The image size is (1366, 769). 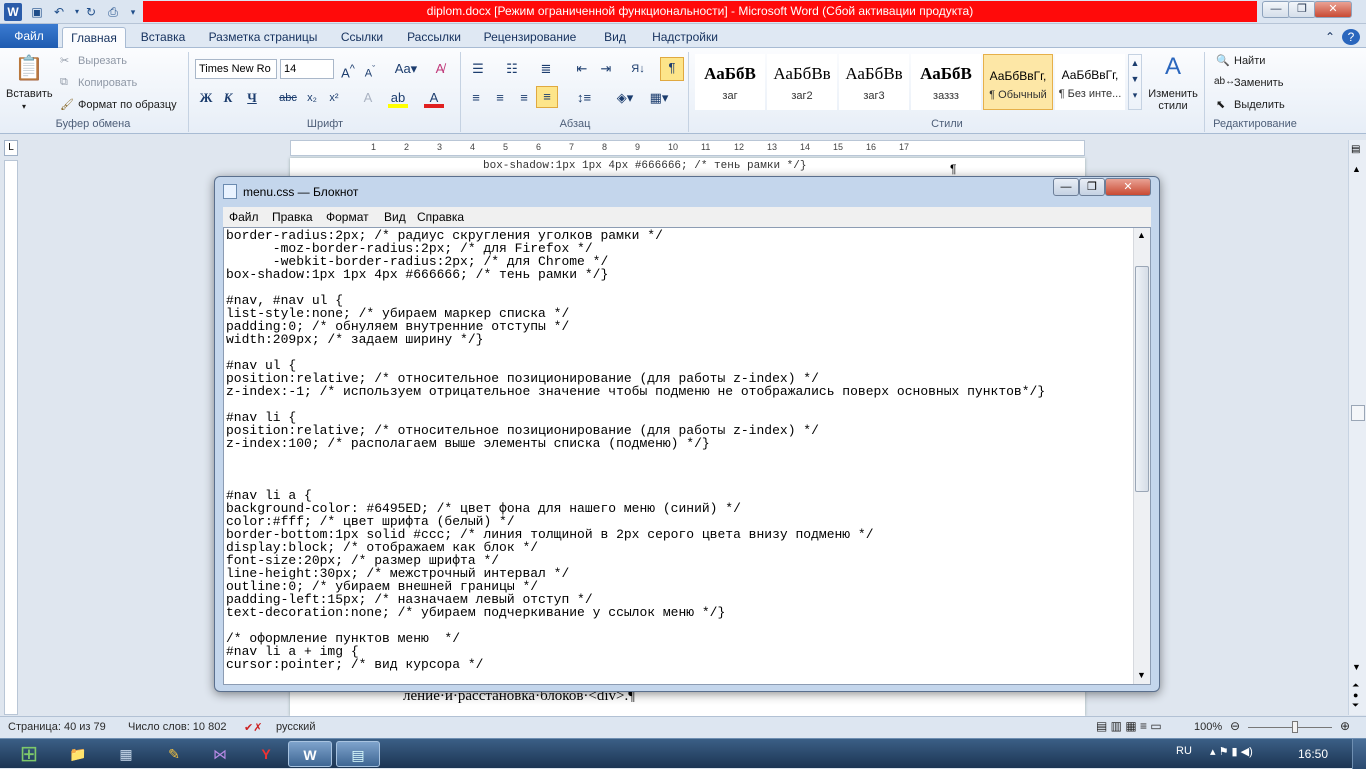 What do you see at coordinates (266, 754) in the screenshot?
I see `yandex-taskbar-icon: Y` at bounding box center [266, 754].